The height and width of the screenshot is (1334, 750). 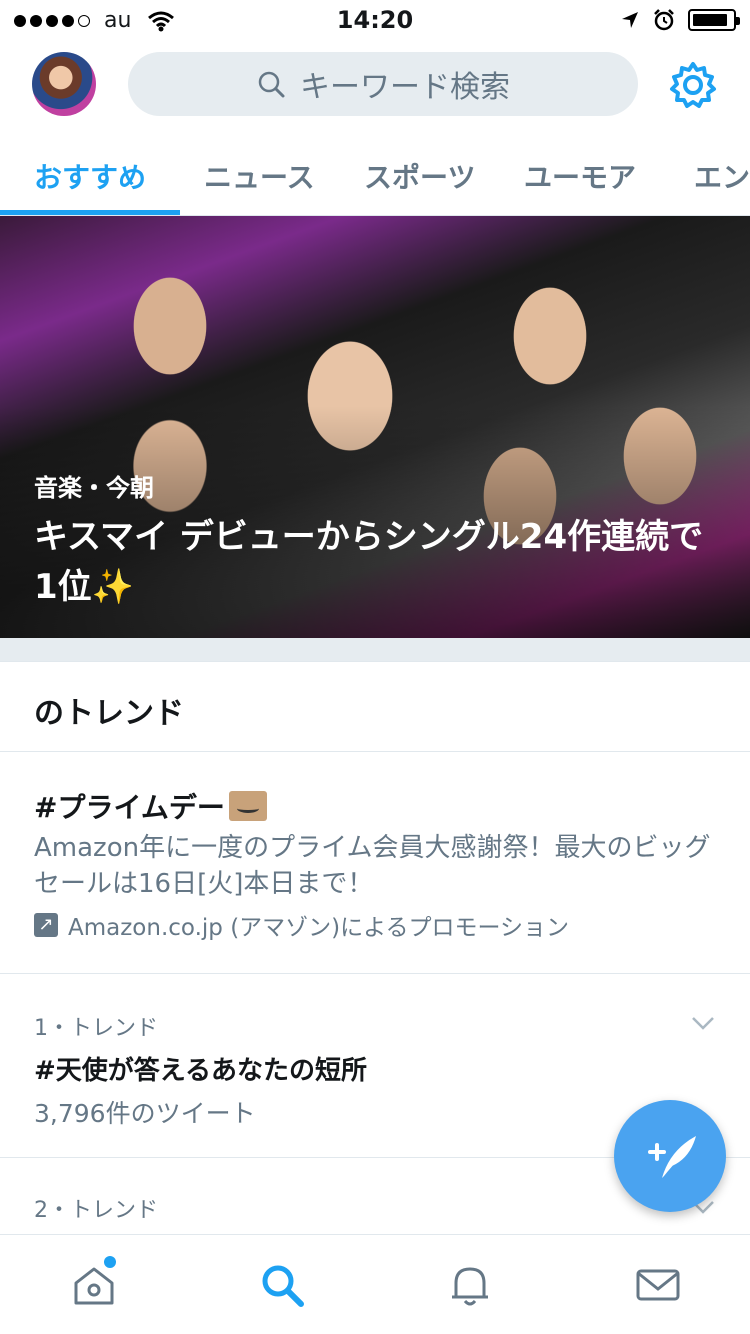 I want to click on trends-title: のトレンド, so click(x=109, y=713).